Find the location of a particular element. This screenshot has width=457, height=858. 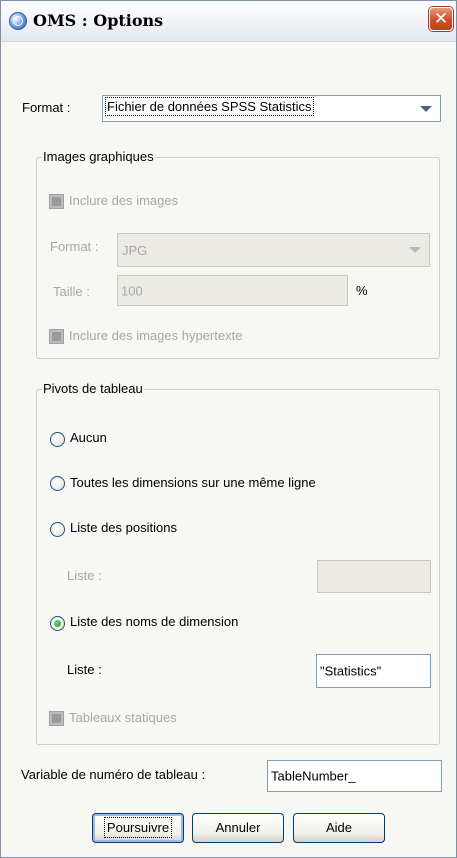

radio-all-dimensions-label: Toutes les dimensions sur une même ligne is located at coordinates (193, 482).